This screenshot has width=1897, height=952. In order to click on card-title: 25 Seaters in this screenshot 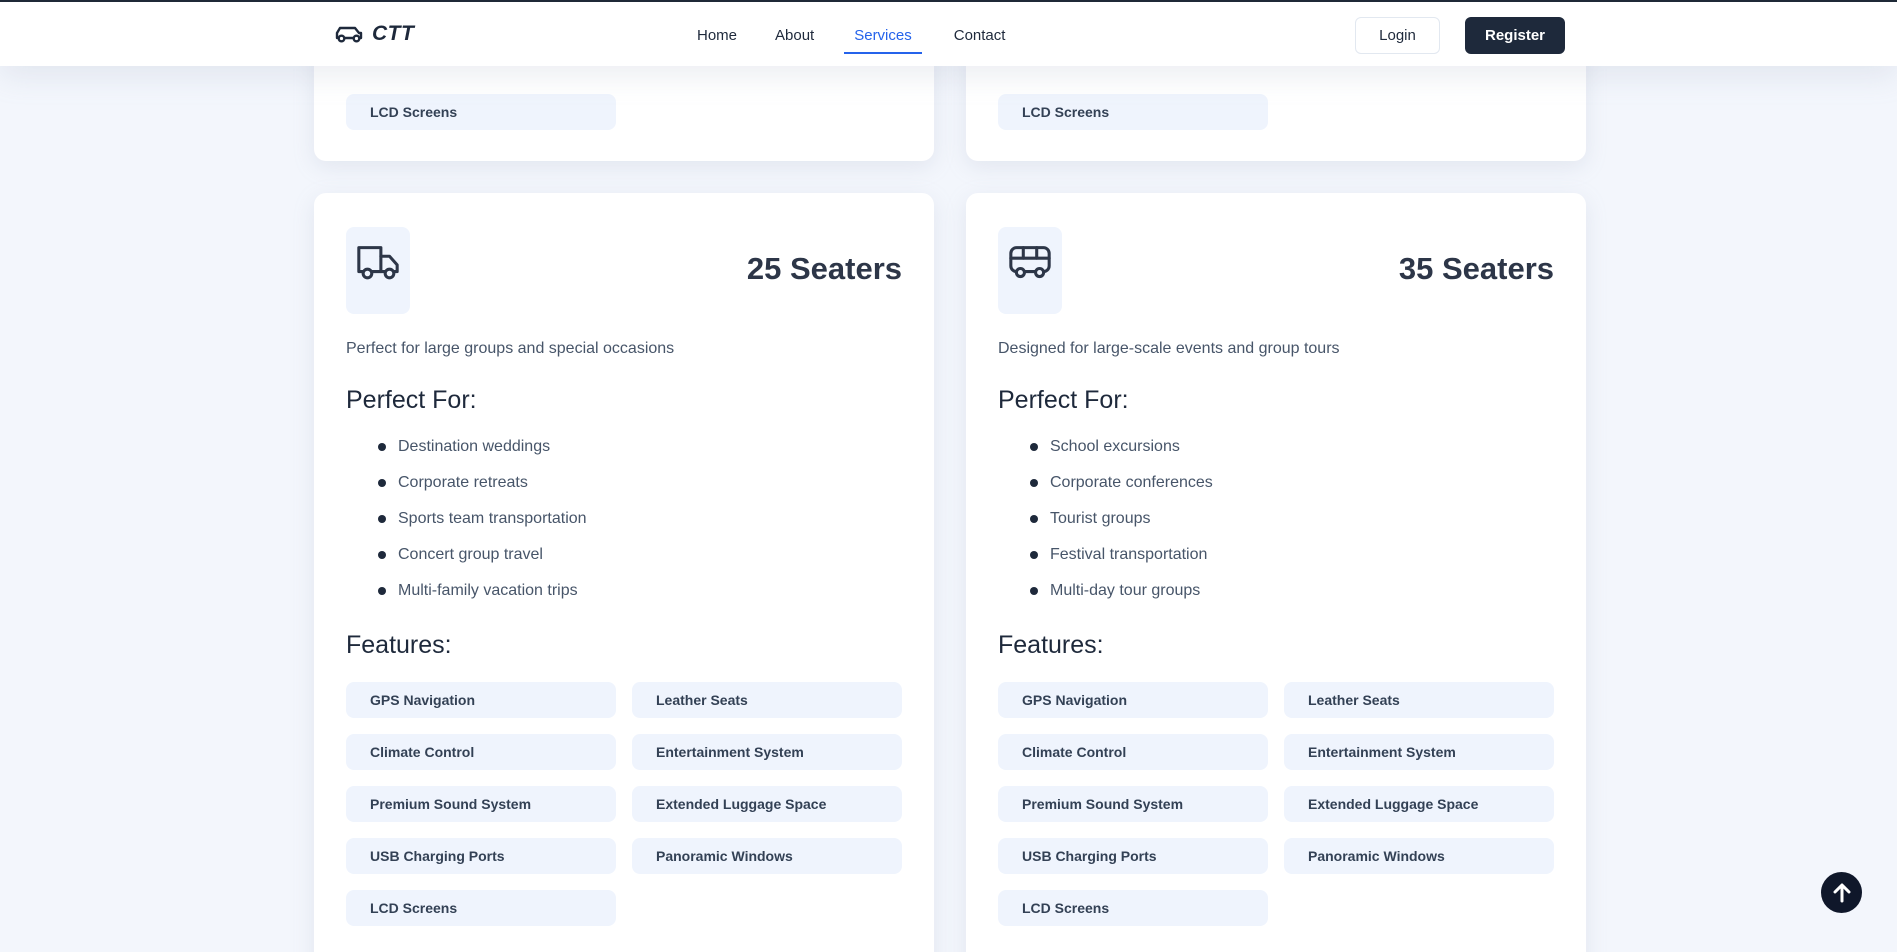, I will do `click(824, 268)`.